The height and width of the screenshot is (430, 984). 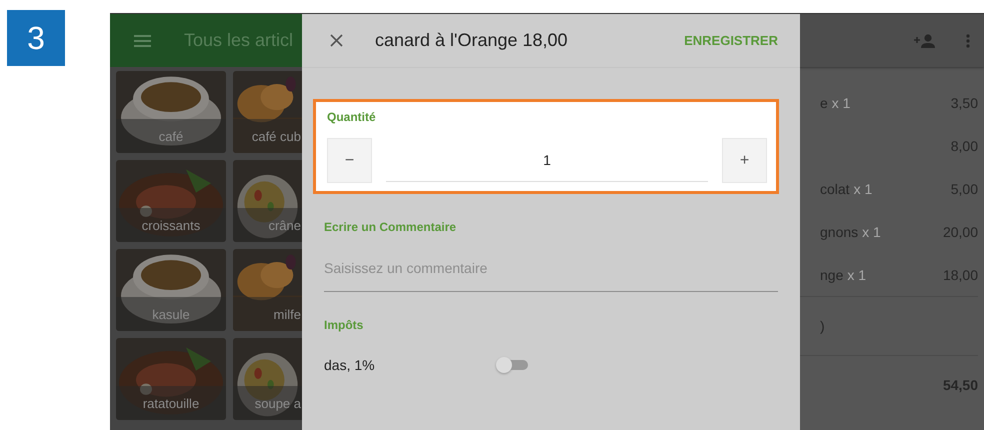 What do you see at coordinates (267, 201) in the screenshot?
I see `product-tile: crâne` at bounding box center [267, 201].